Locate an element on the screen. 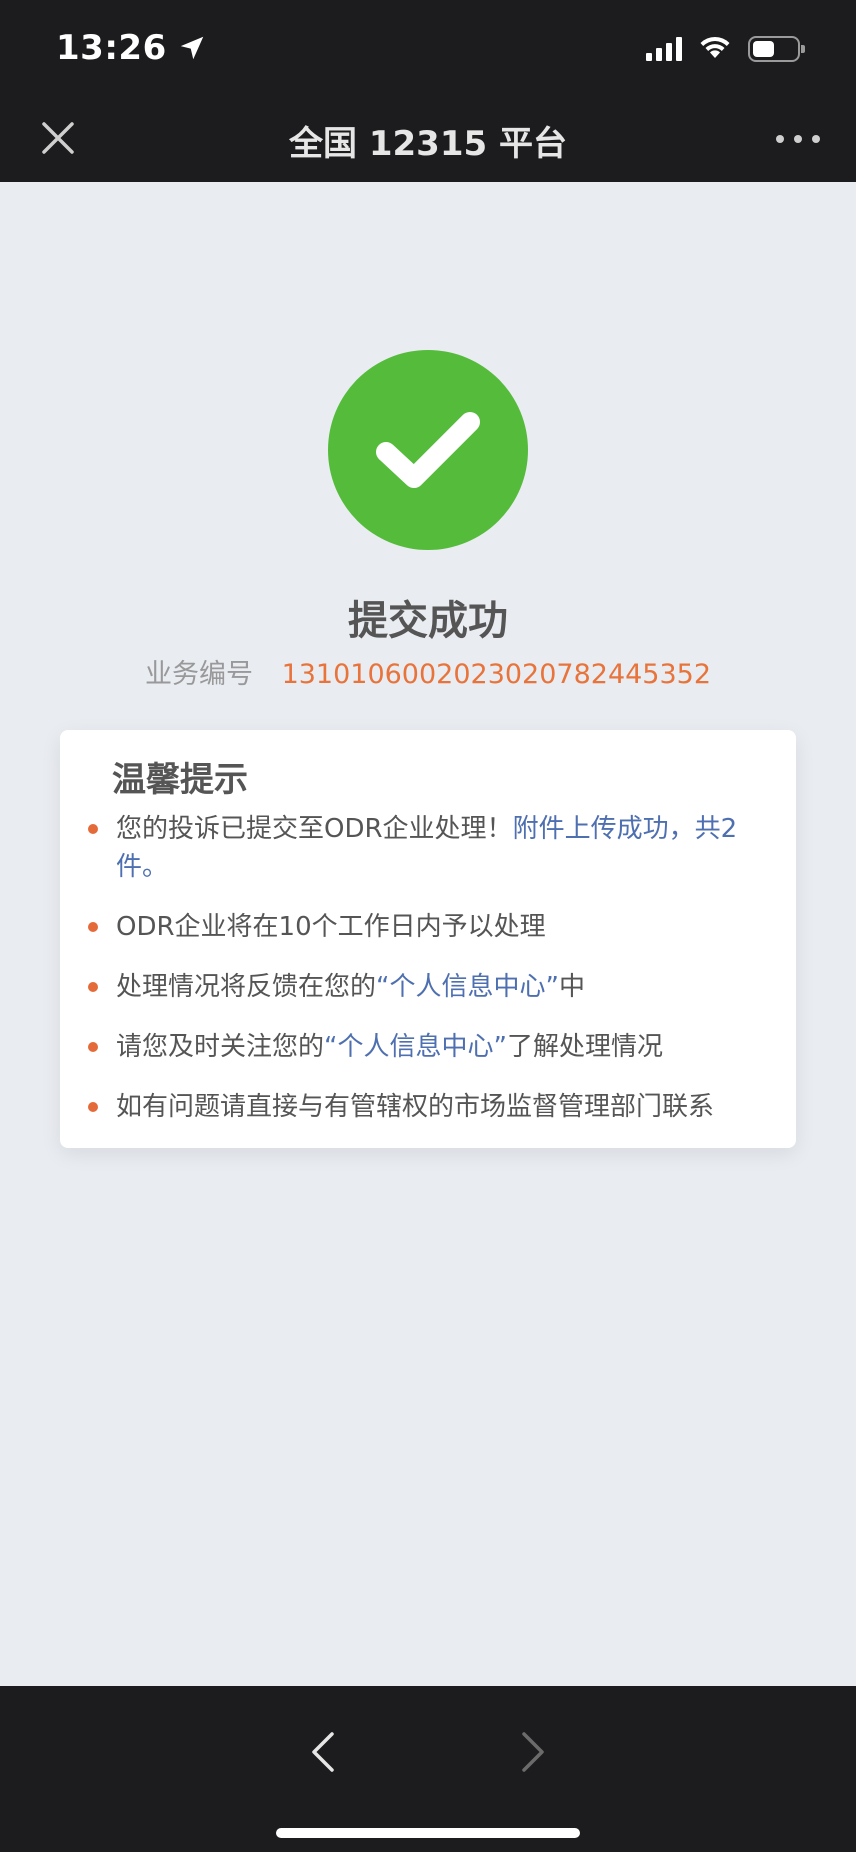 The height and width of the screenshot is (1852, 856). battery-fill is located at coordinates (763, 49).